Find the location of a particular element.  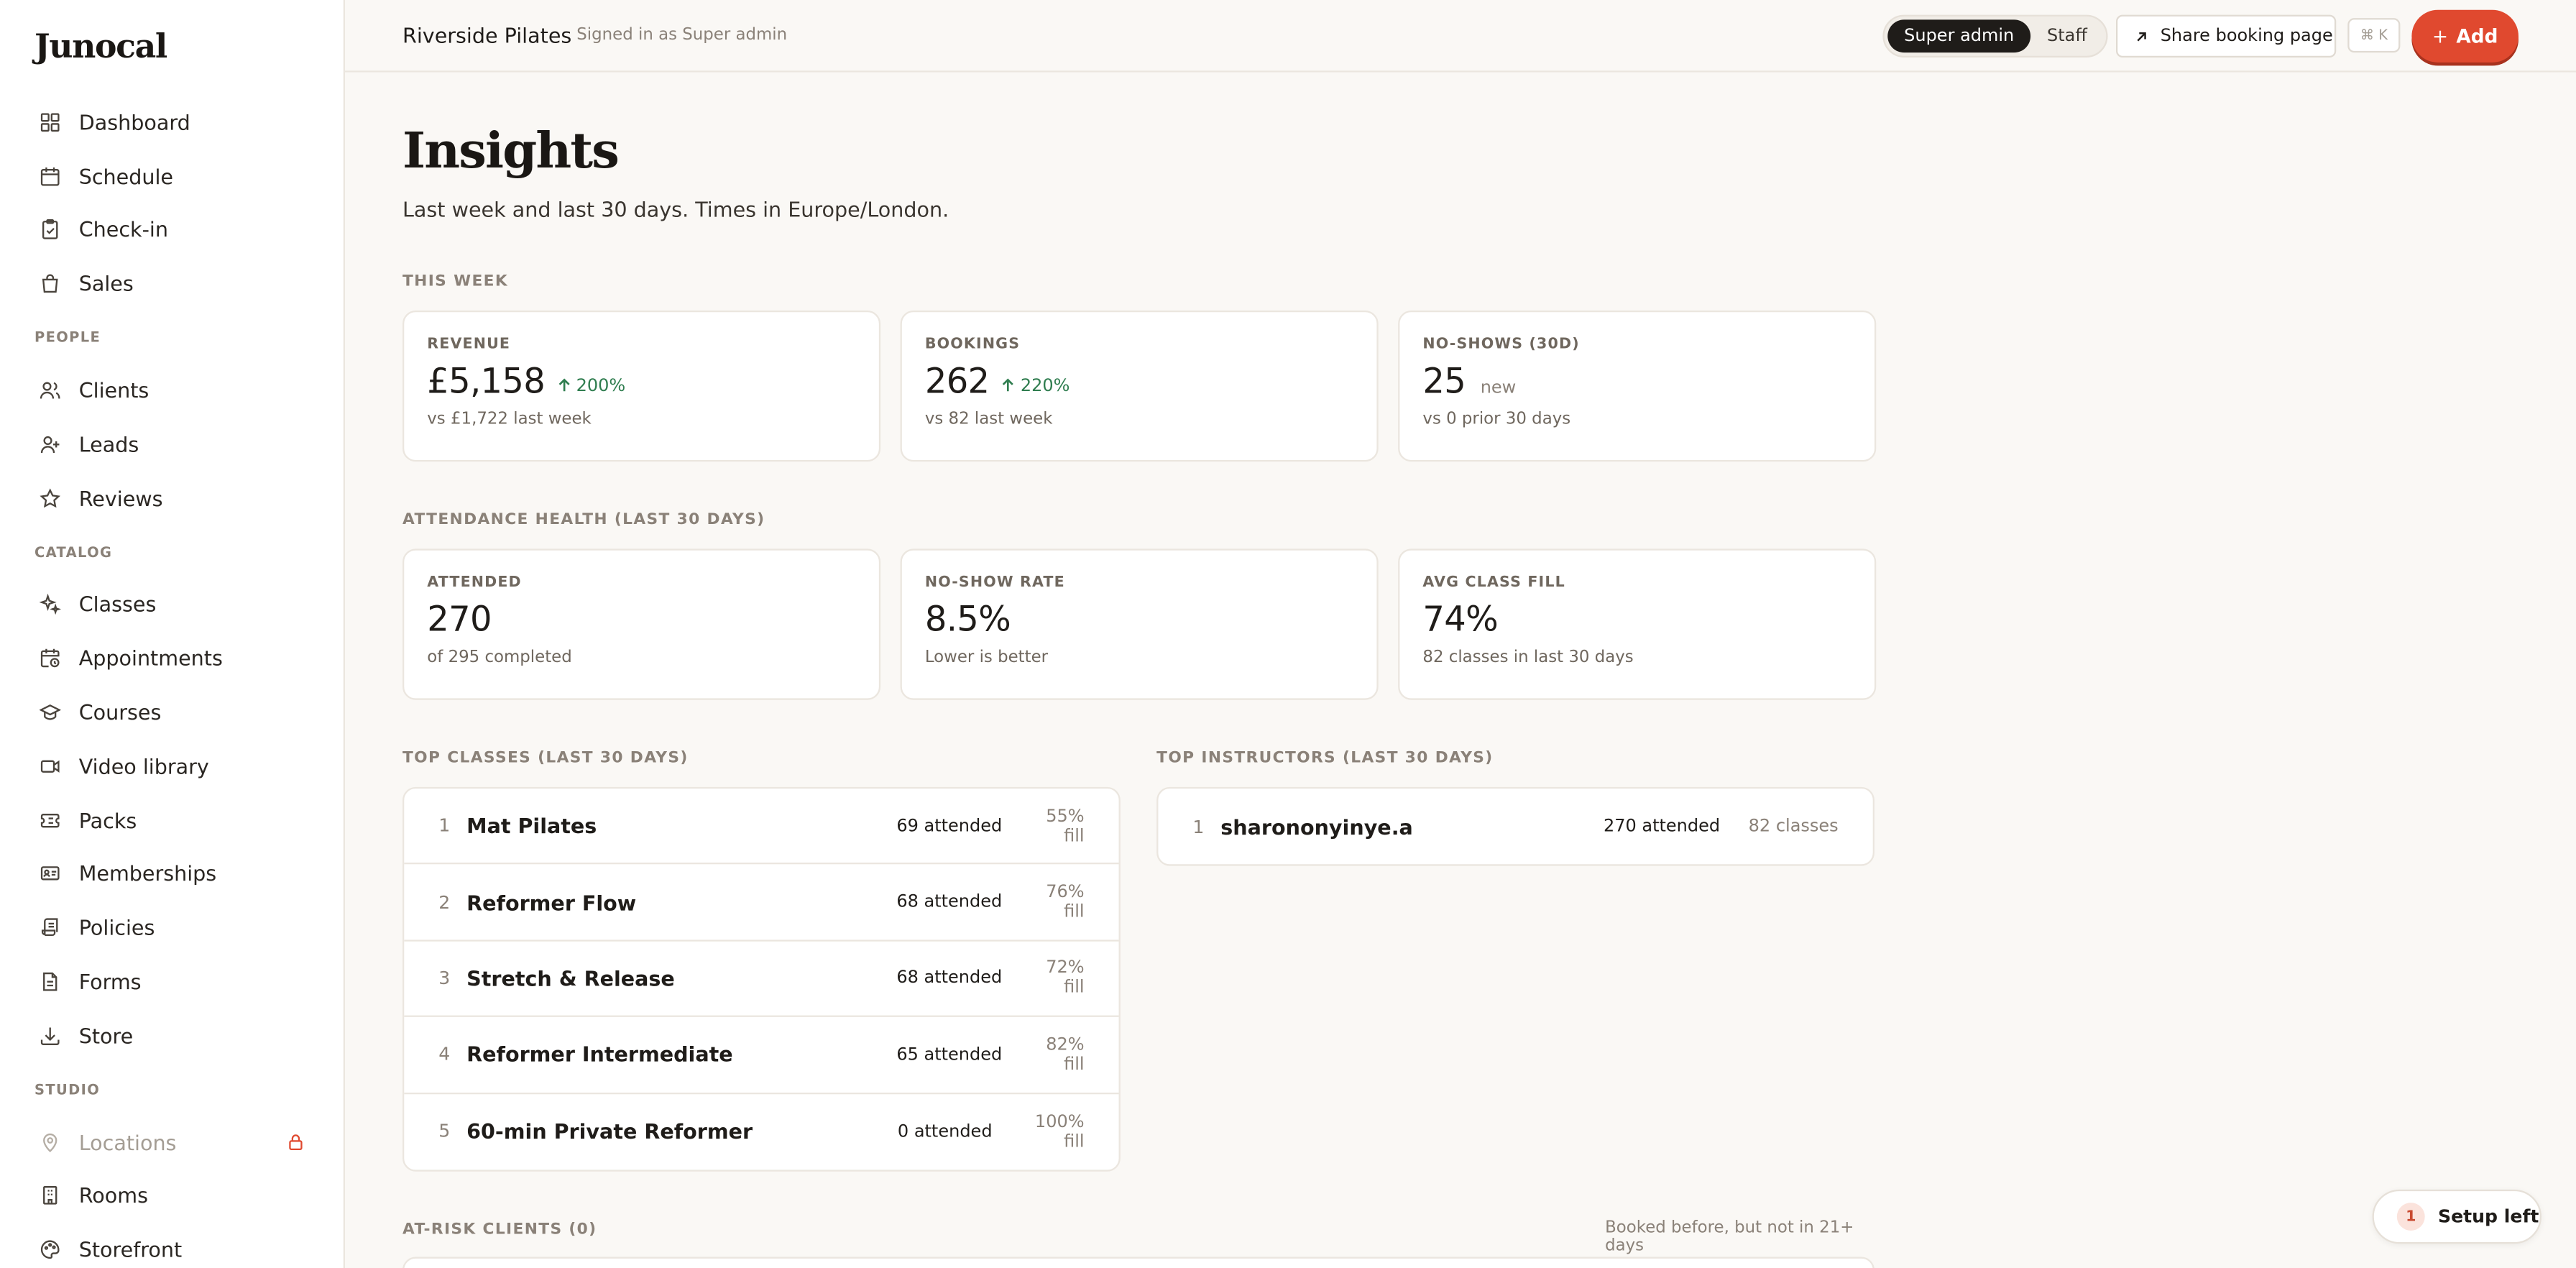

sidebar-item-label: Appointments is located at coordinates (150, 658).